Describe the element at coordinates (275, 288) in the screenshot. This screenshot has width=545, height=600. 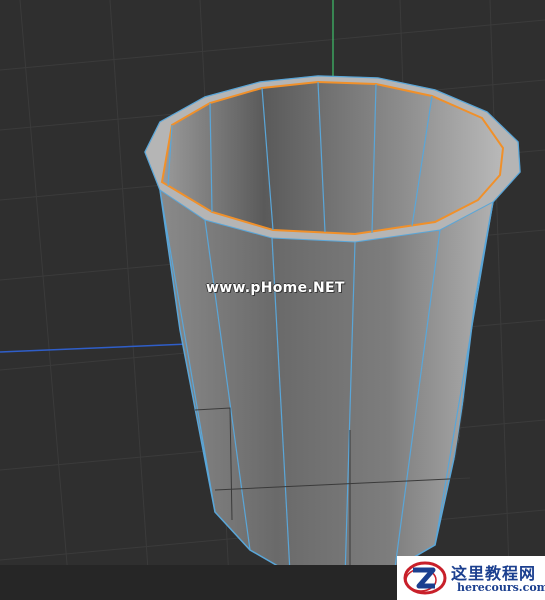
I see `watermark-text: www.pHome.NET` at that location.